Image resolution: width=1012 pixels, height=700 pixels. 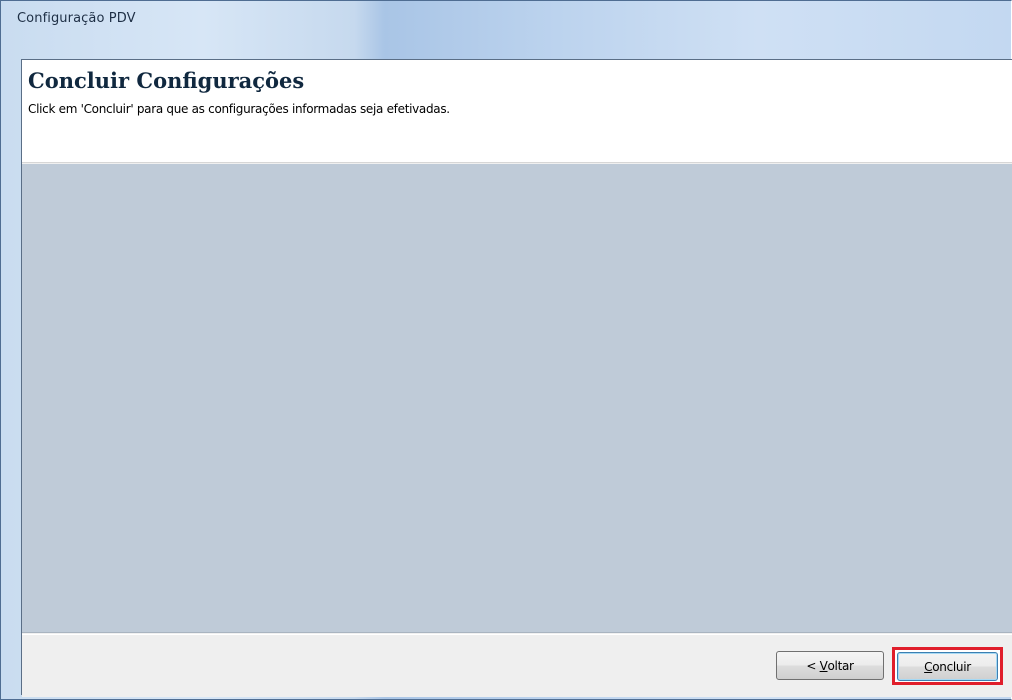 What do you see at coordinates (517, 665) in the screenshot?
I see `wizard-footer: < Voltar Concluir` at bounding box center [517, 665].